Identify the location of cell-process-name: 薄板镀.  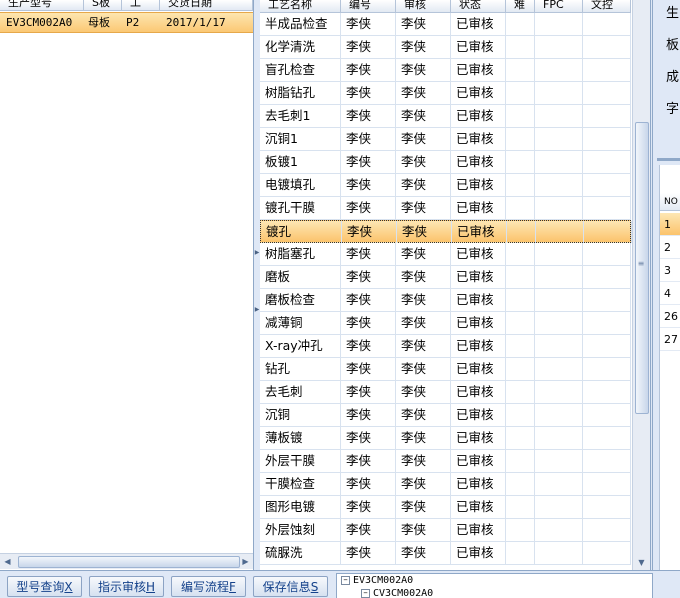
(300, 438).